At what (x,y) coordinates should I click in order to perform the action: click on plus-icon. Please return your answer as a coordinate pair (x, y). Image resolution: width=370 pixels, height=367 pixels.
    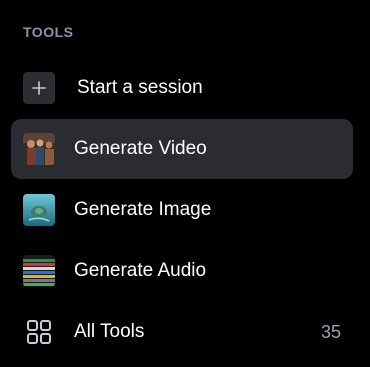
    Looking at the image, I should click on (39, 88).